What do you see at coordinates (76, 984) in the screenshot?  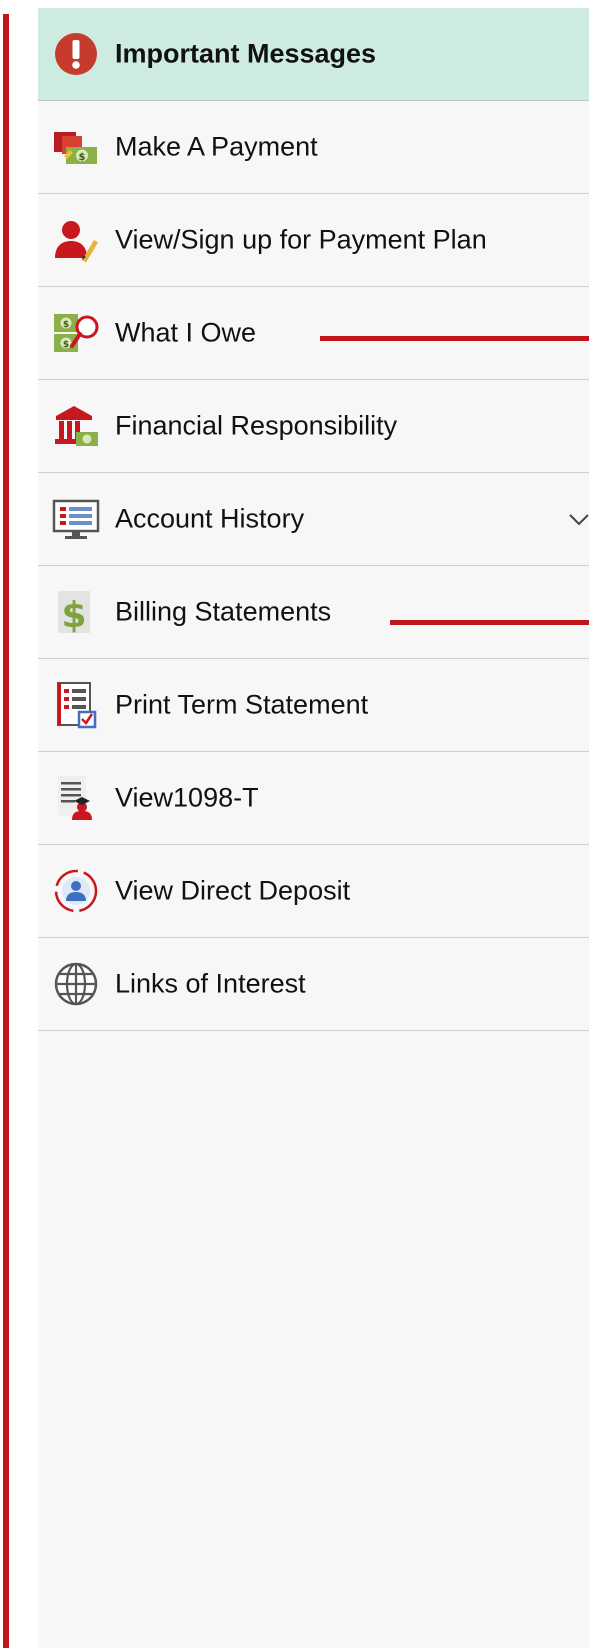 I see `globe-icon` at bounding box center [76, 984].